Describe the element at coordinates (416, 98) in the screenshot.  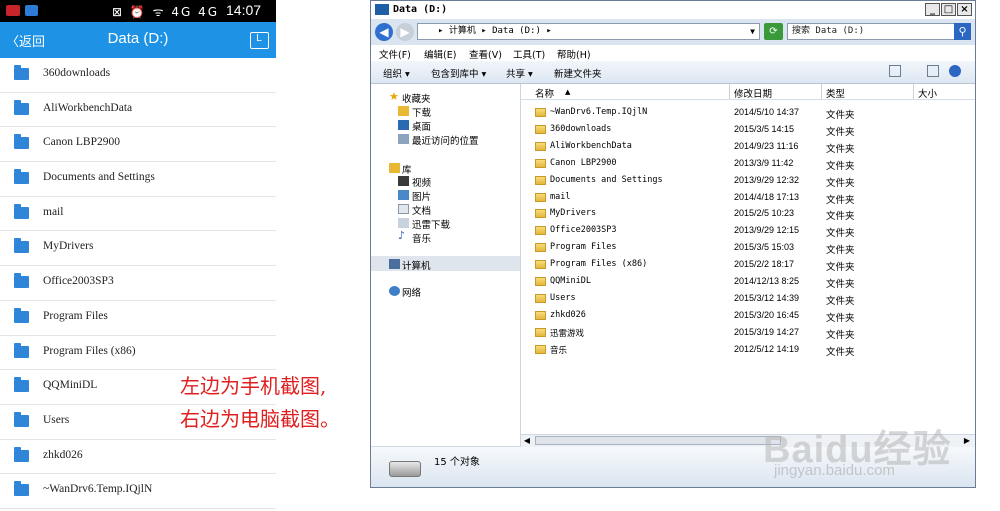
I see `nav-favorites: 收藏夹` at that location.